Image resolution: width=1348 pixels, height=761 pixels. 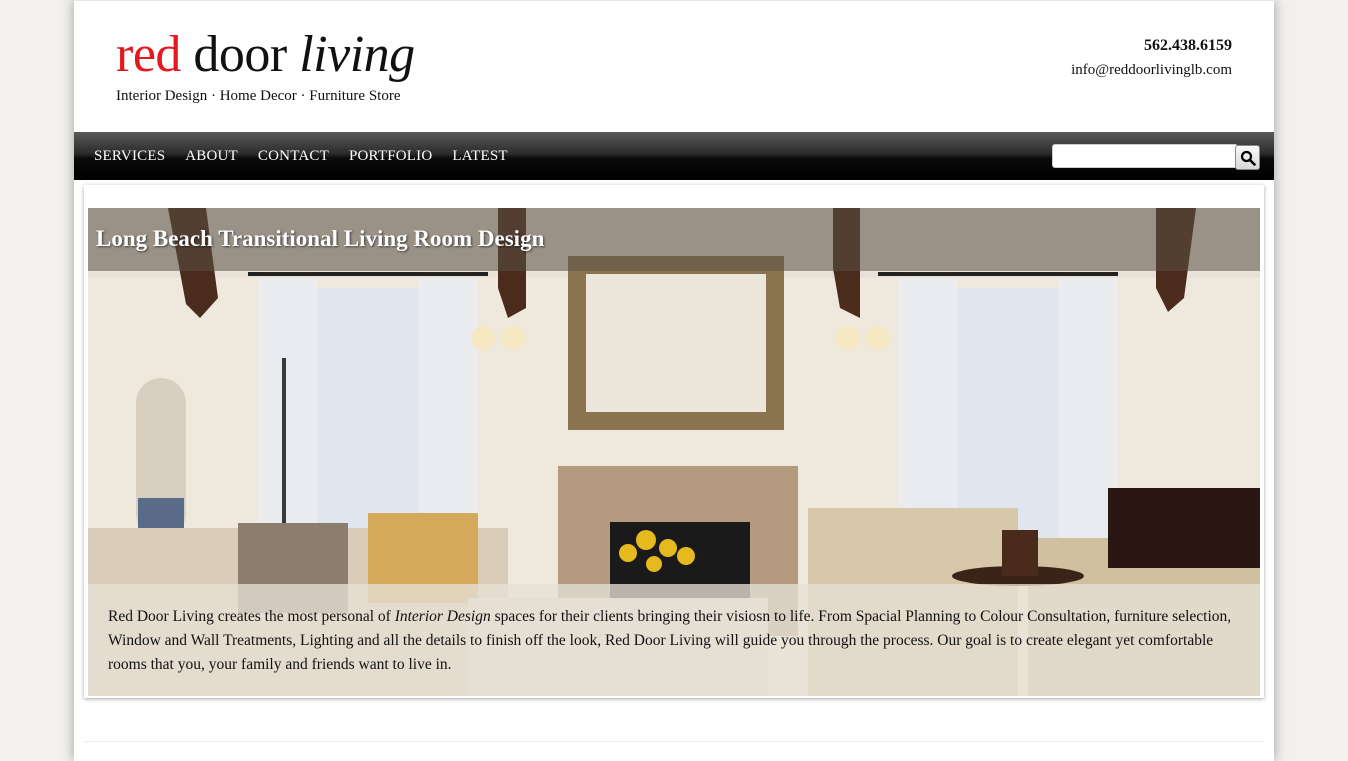 I want to click on search-button, so click(x=1247, y=157).